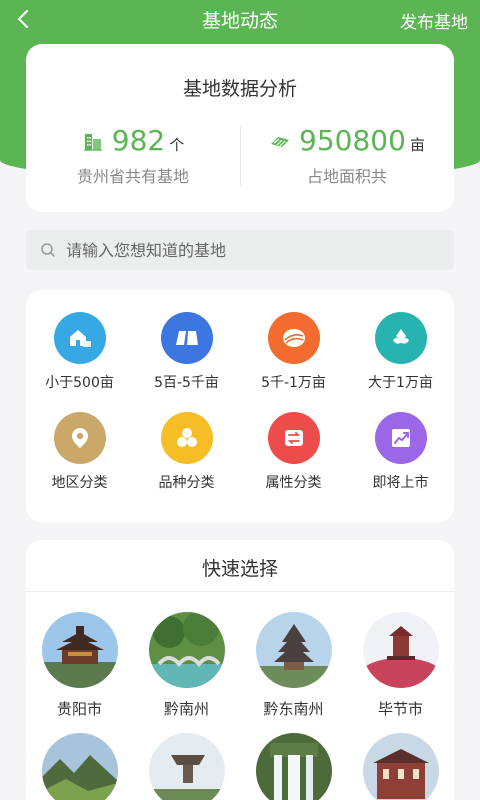 The height and width of the screenshot is (800, 480). I want to click on variety-icon, so click(186, 438).